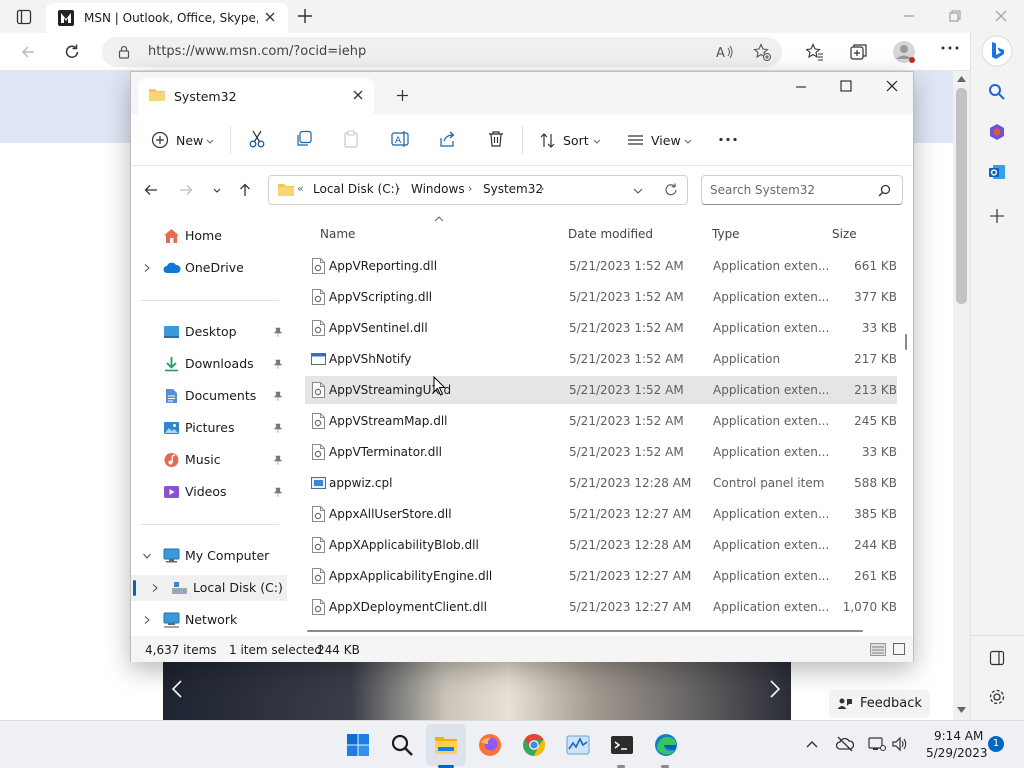 The height and width of the screenshot is (768, 1024). Describe the element at coordinates (1001, 16) in the screenshot. I see `close-window-icon` at that location.